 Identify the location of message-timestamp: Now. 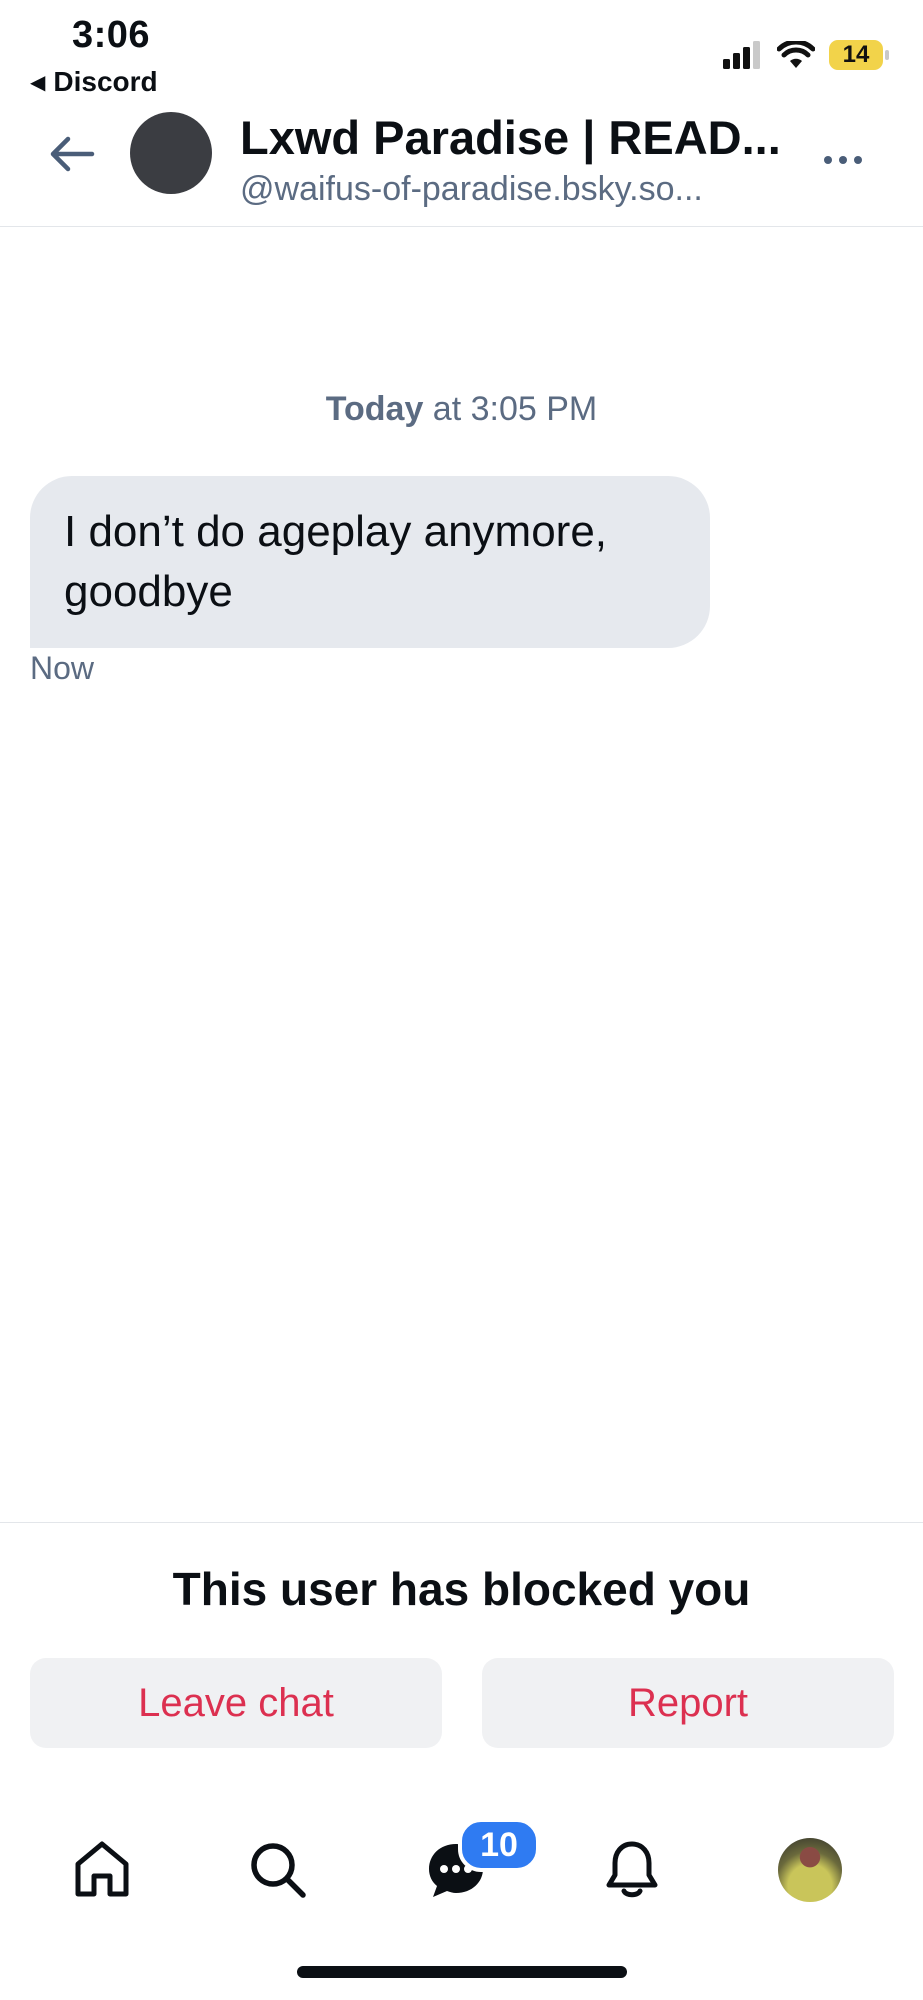
(62, 668).